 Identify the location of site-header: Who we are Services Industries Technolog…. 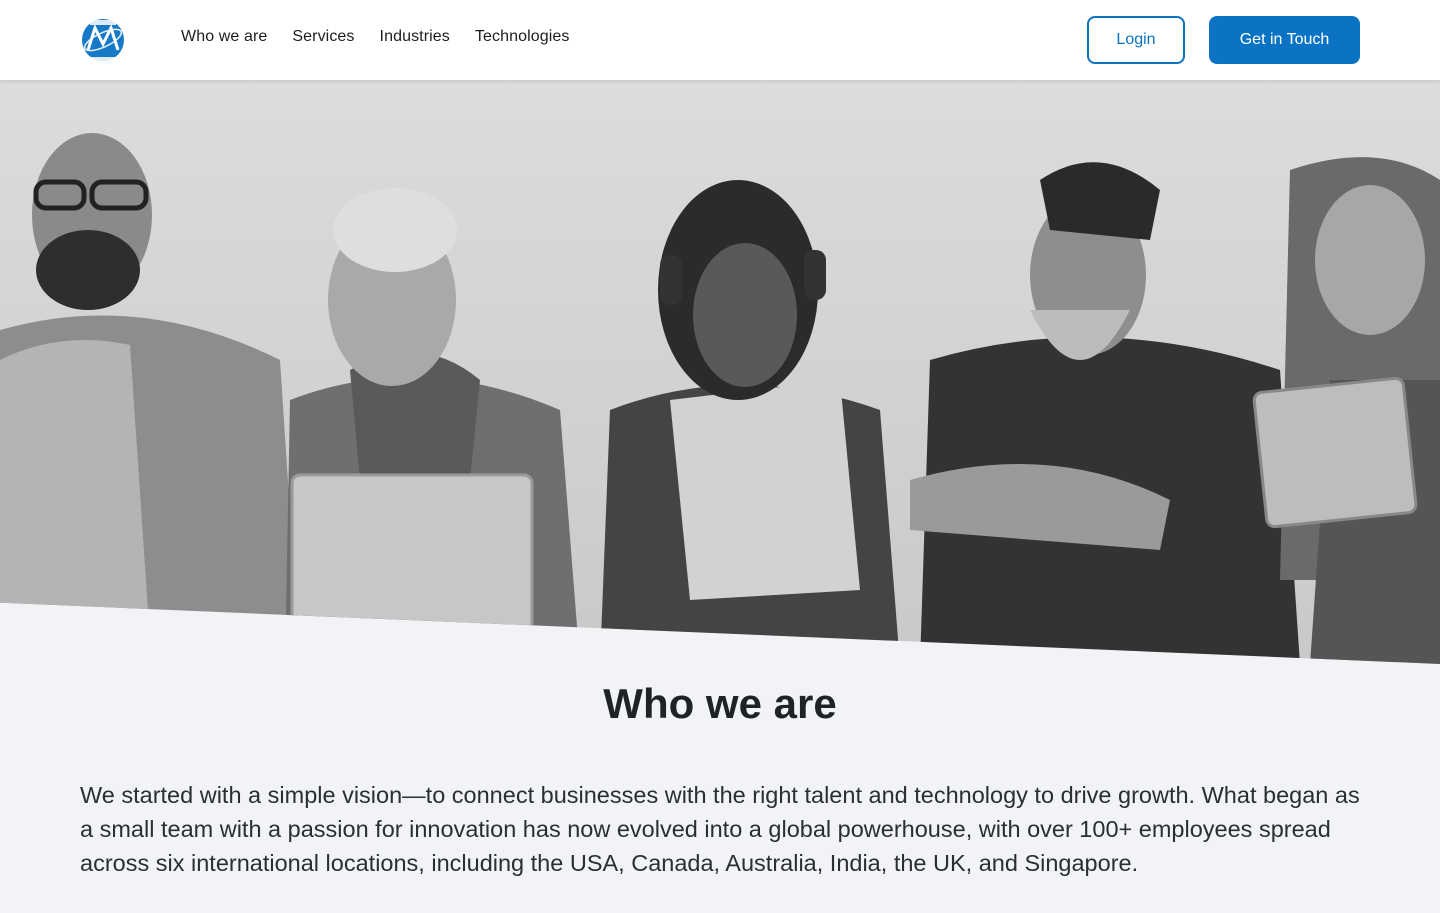
(720, 40).